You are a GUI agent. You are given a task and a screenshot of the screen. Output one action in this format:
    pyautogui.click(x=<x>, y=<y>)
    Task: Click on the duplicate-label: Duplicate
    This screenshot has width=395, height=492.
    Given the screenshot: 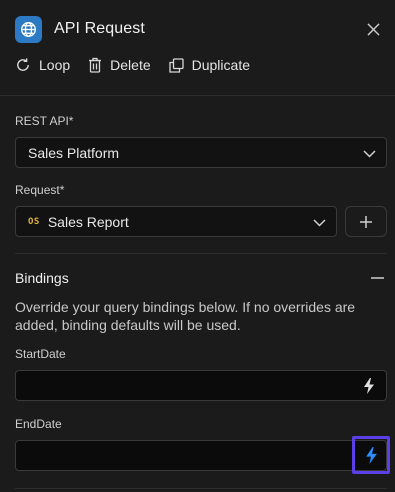 What is the action you would take?
    pyautogui.click(x=220, y=65)
    